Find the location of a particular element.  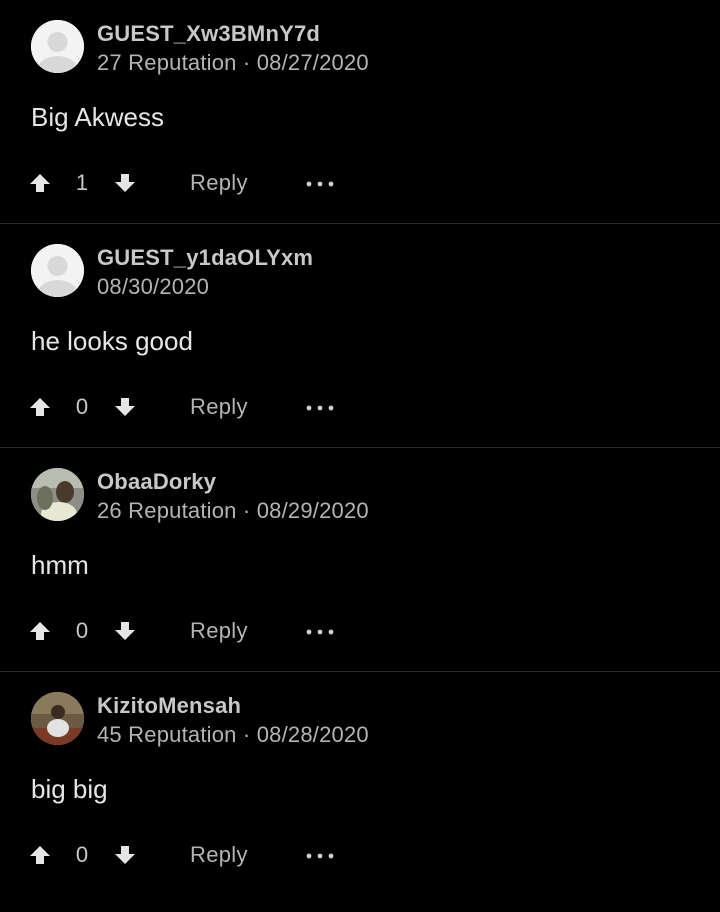

vote-count: 1 is located at coordinates (82, 182).